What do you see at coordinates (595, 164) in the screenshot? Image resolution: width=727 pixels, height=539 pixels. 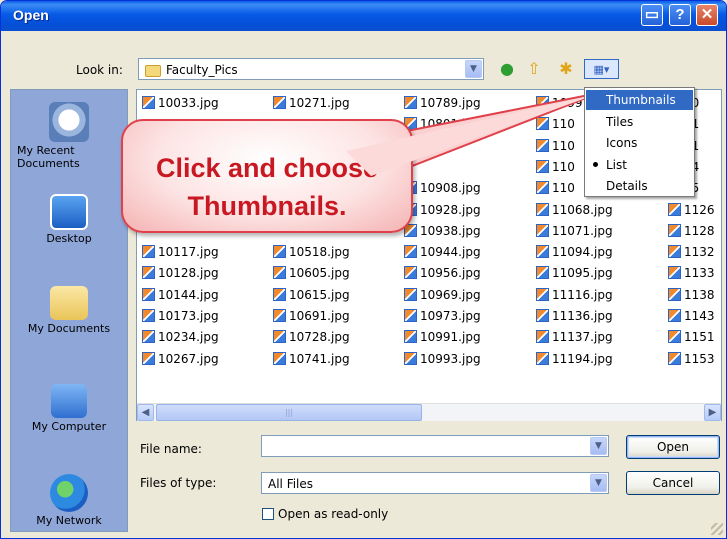 I see `selected-bullet-icon` at bounding box center [595, 164].